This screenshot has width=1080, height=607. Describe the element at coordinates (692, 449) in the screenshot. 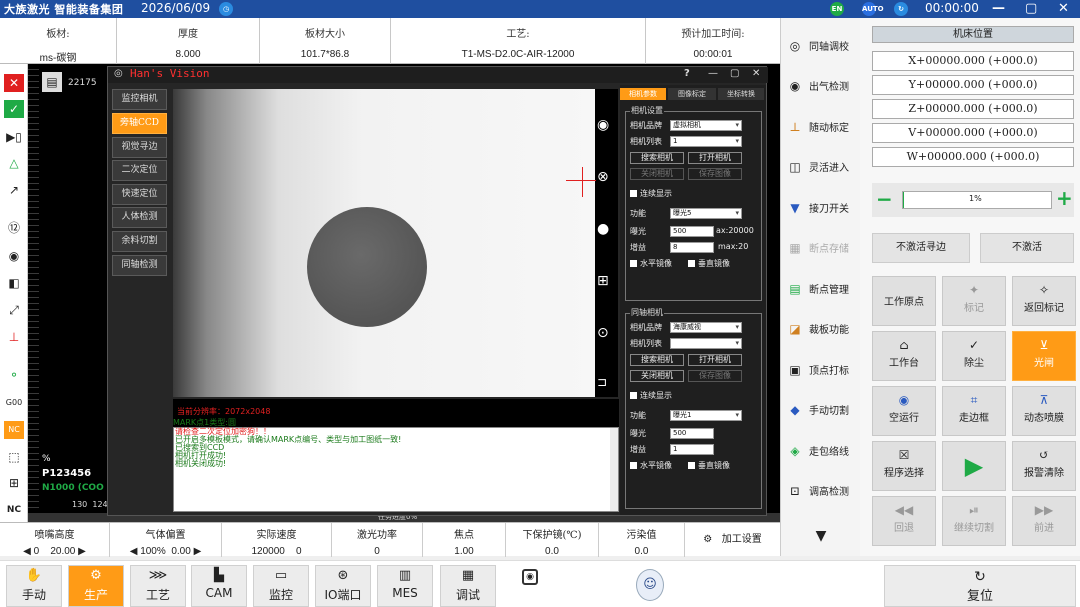

I see `gain-input: 1` at that location.